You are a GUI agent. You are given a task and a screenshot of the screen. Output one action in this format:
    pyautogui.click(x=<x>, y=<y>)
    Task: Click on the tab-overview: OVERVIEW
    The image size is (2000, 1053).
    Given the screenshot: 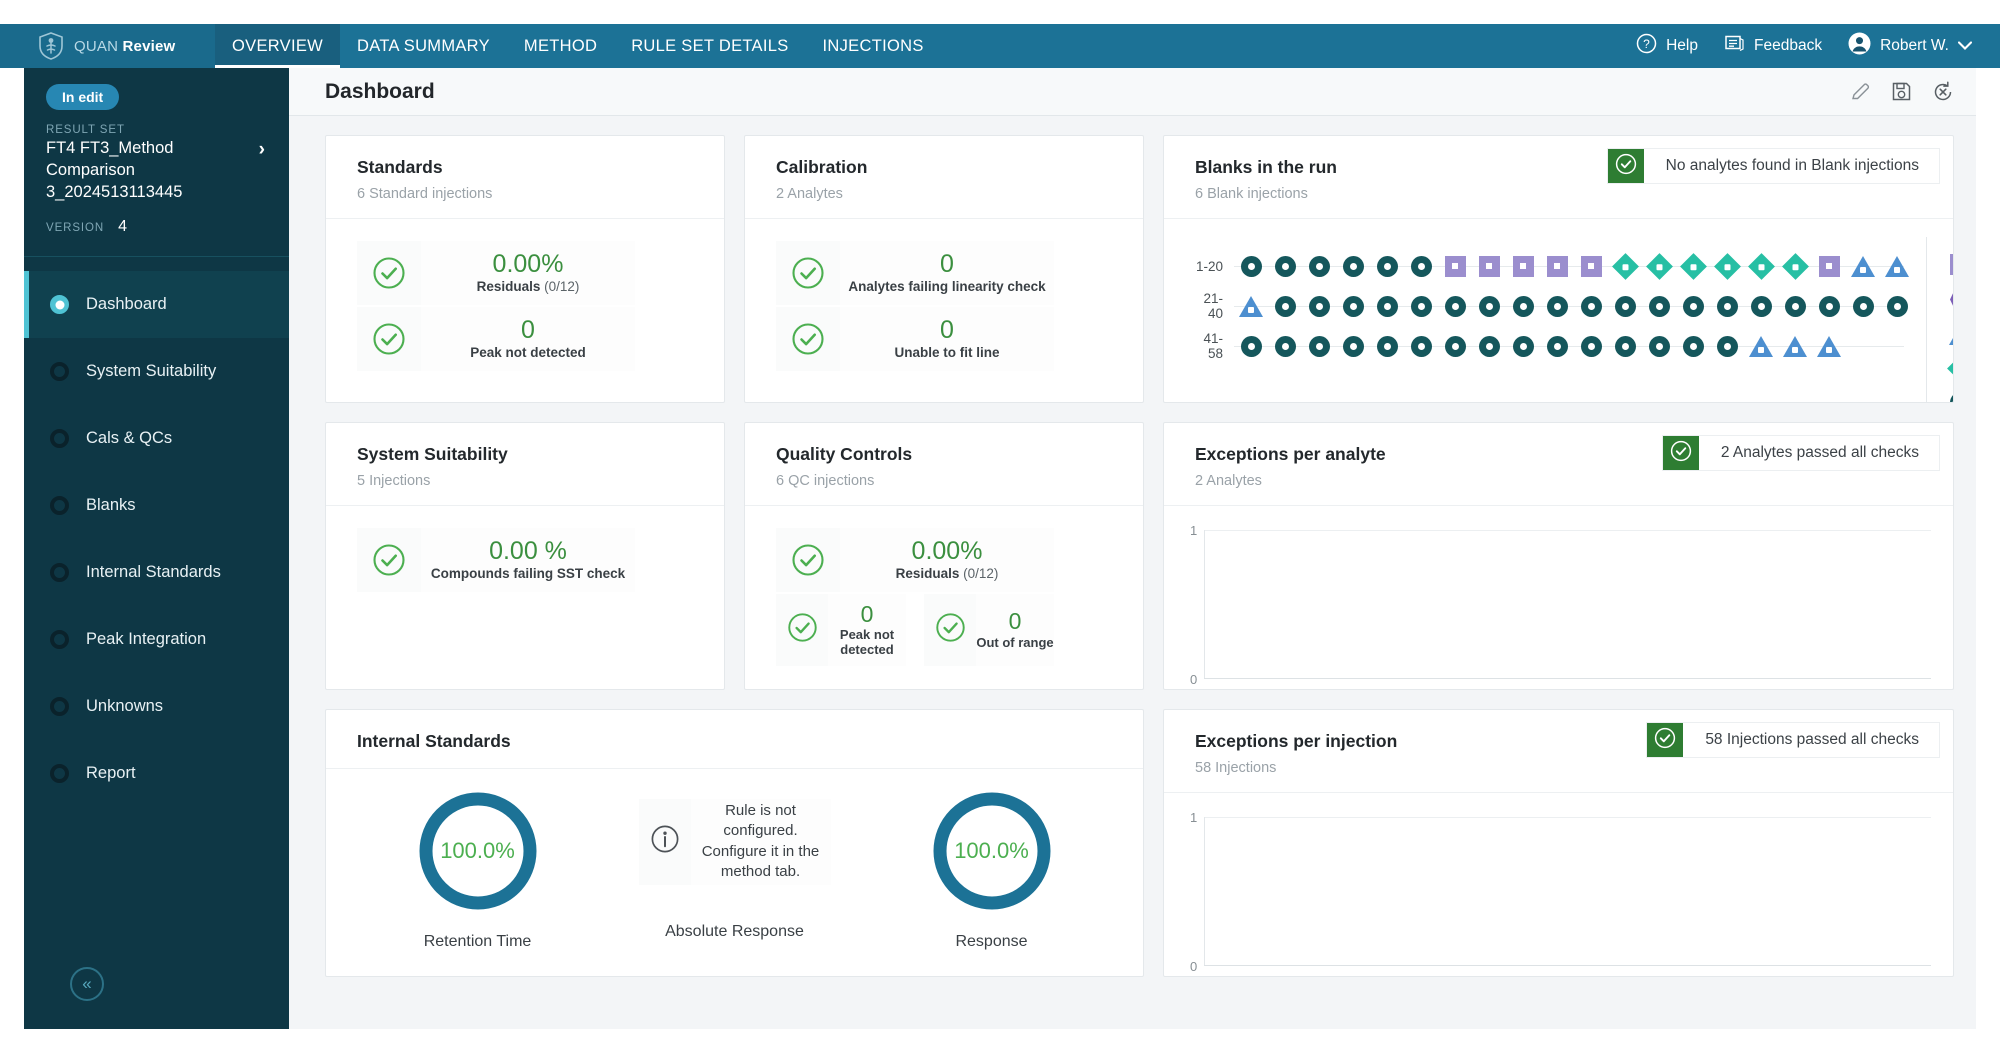 What is the action you would take?
    pyautogui.click(x=278, y=46)
    